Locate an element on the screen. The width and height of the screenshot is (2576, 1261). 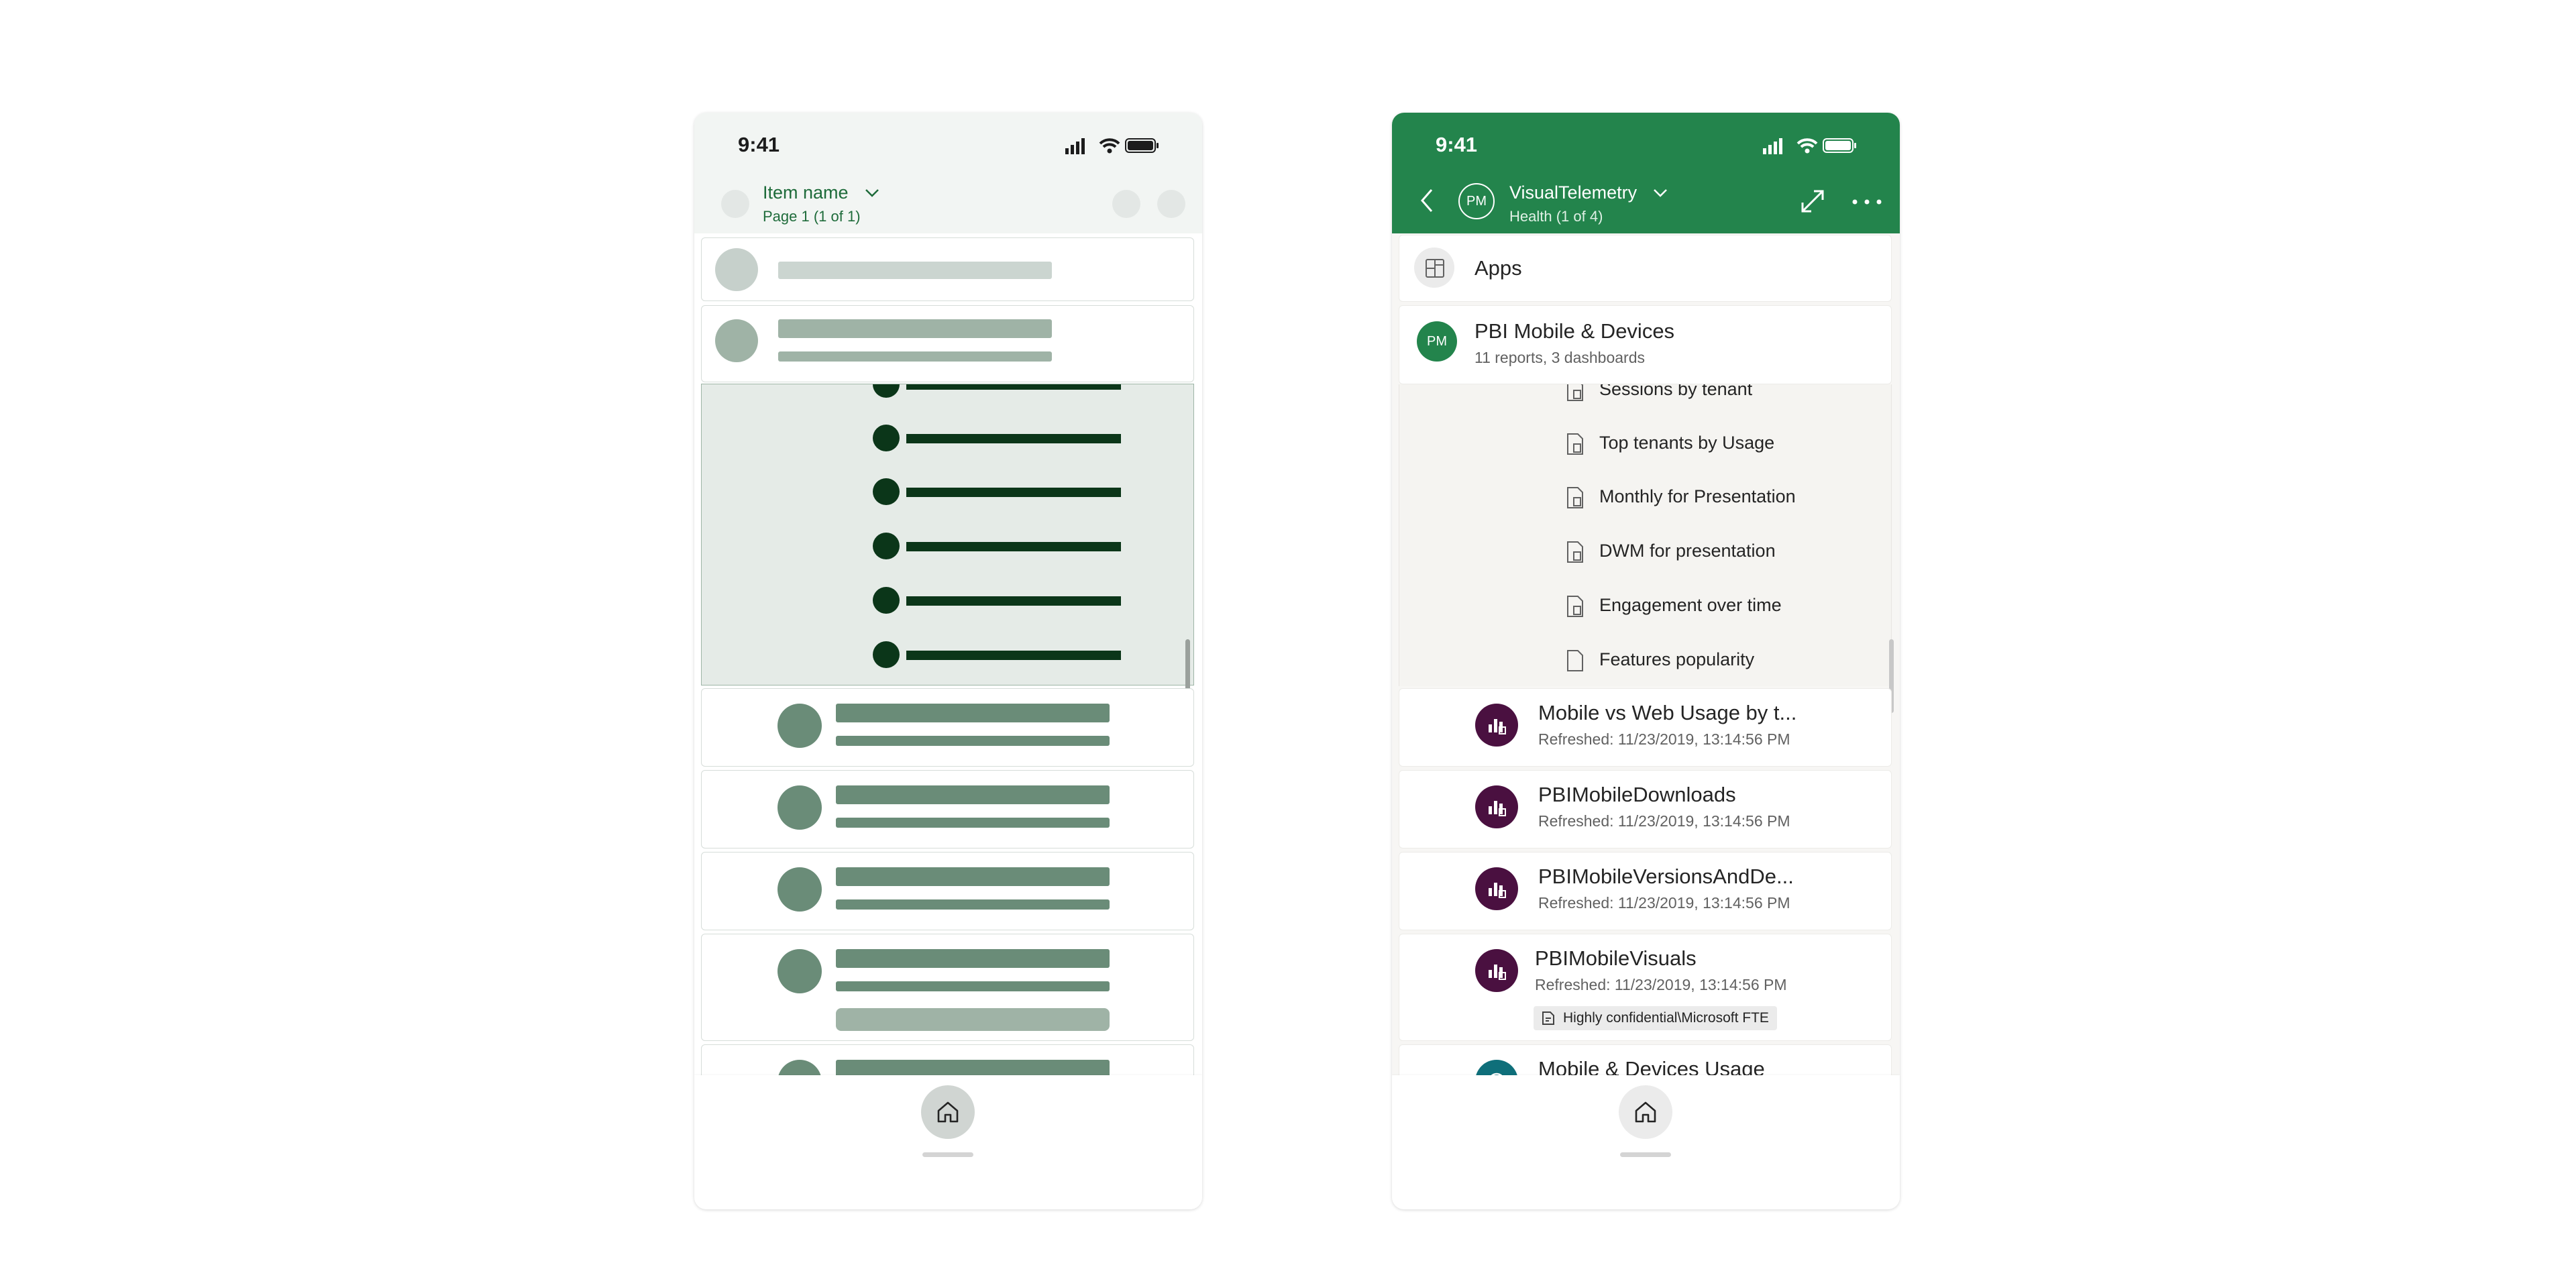
app-title: PBI Mobile & Devices is located at coordinates (1574, 331).